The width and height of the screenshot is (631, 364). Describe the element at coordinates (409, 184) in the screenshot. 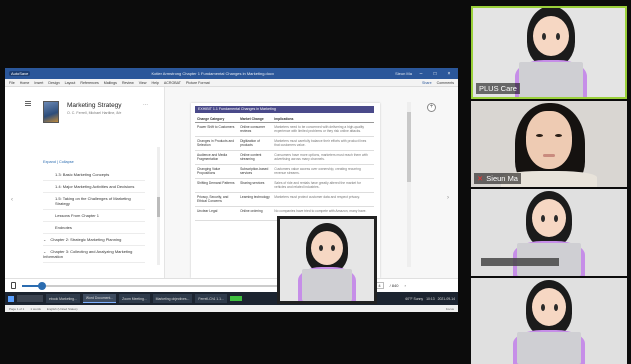

I see `page-scrollbar` at that location.